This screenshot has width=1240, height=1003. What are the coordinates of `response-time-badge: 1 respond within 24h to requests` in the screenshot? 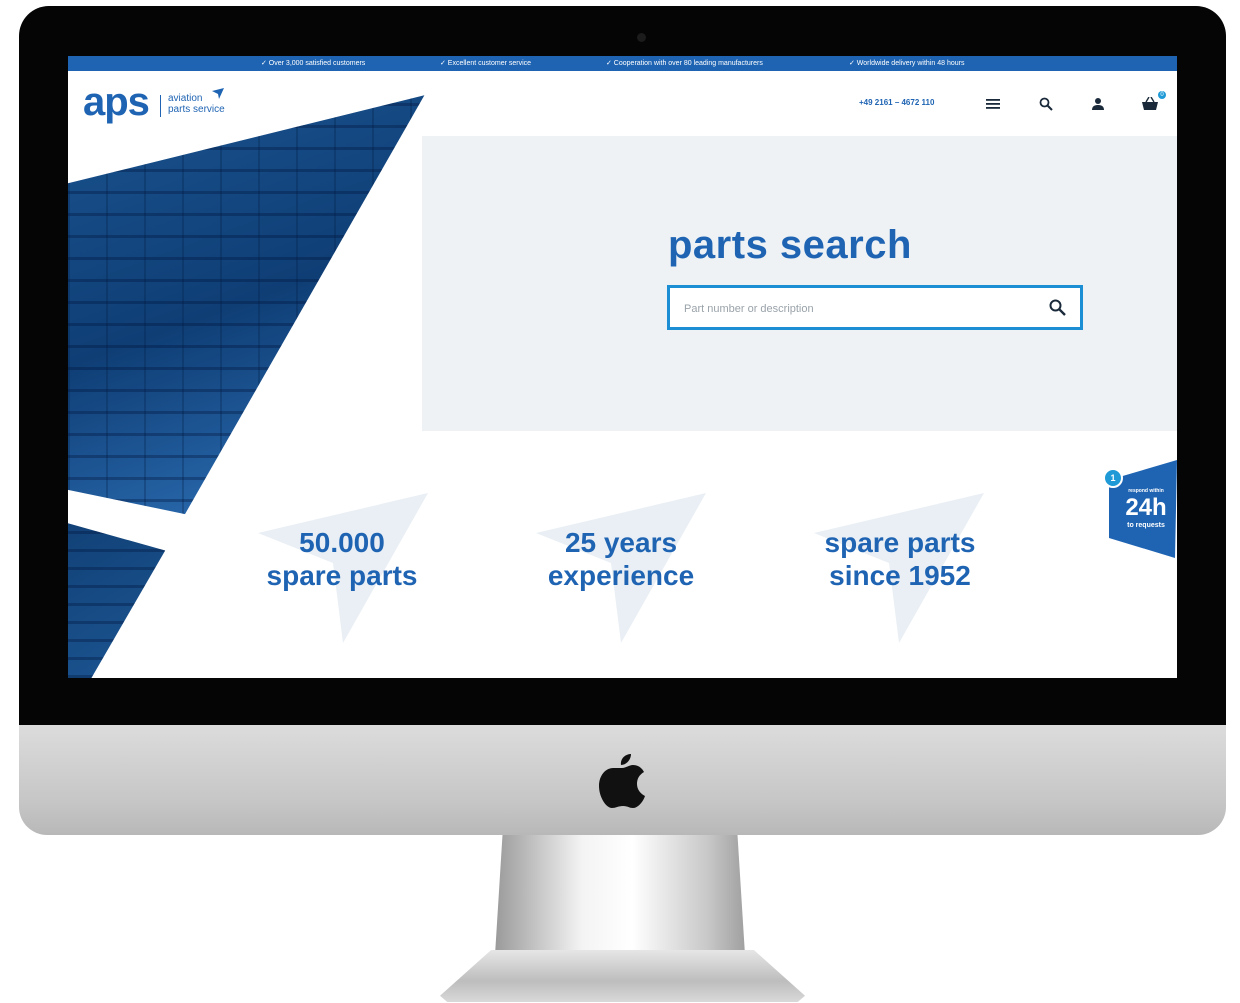 It's located at (1140, 508).